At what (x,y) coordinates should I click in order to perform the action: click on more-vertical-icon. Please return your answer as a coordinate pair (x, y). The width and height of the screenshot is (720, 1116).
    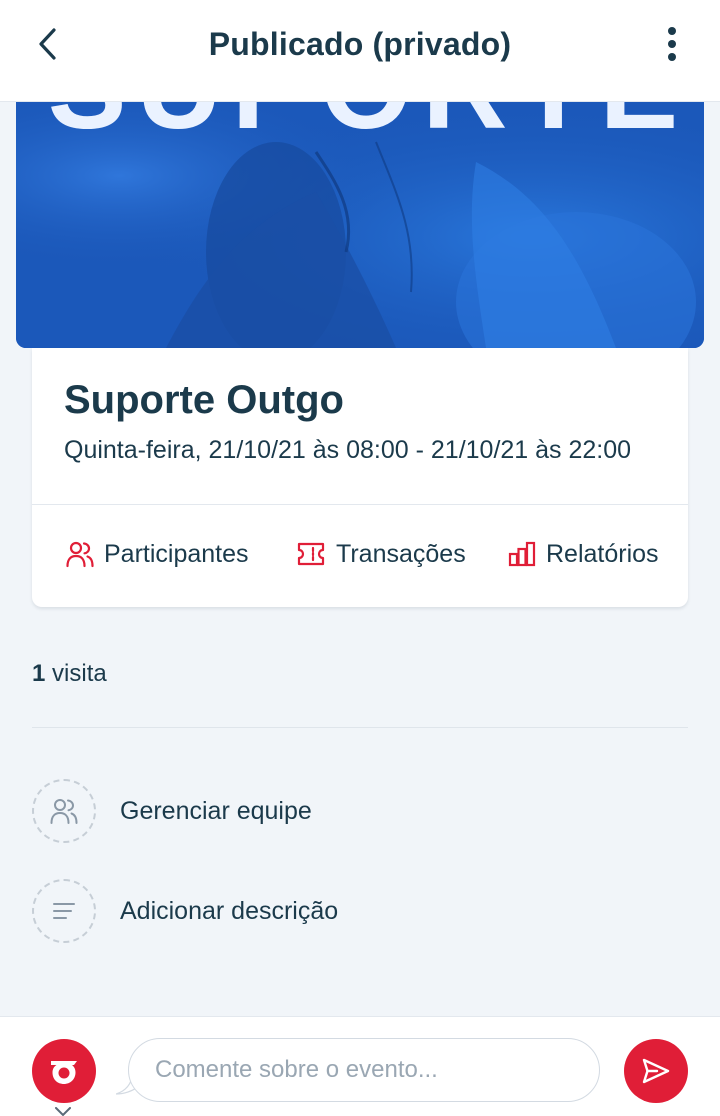
    Looking at the image, I should click on (672, 44).